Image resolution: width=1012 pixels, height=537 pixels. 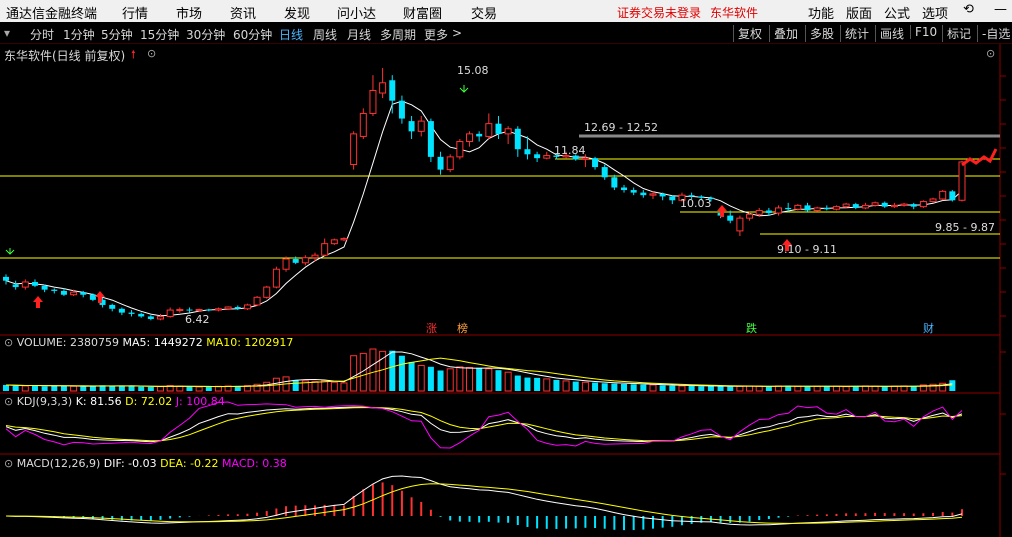 I want to click on kdj-d: D: 72.02, so click(x=149, y=401).